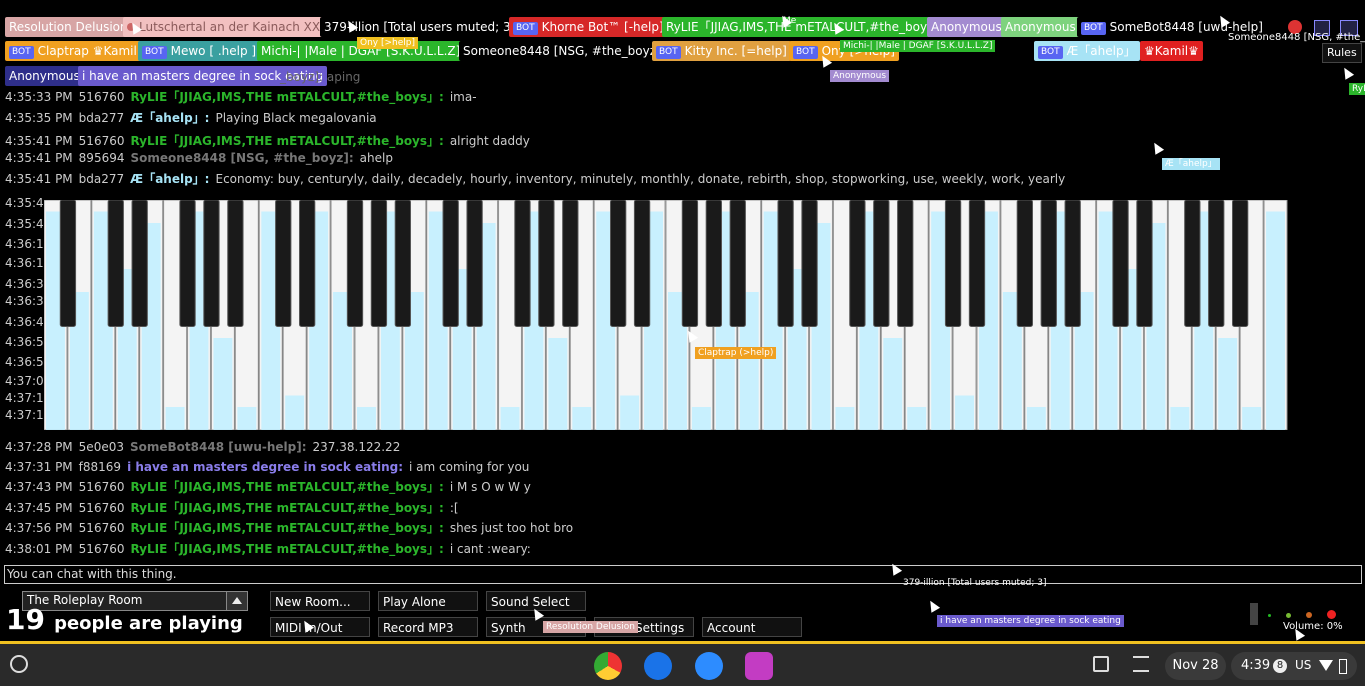 The width and height of the screenshot is (1365, 686). What do you see at coordinates (562, 51) in the screenshot?
I see `user-tag: Someone8448 [NSG, #the_boyz]` at bounding box center [562, 51].